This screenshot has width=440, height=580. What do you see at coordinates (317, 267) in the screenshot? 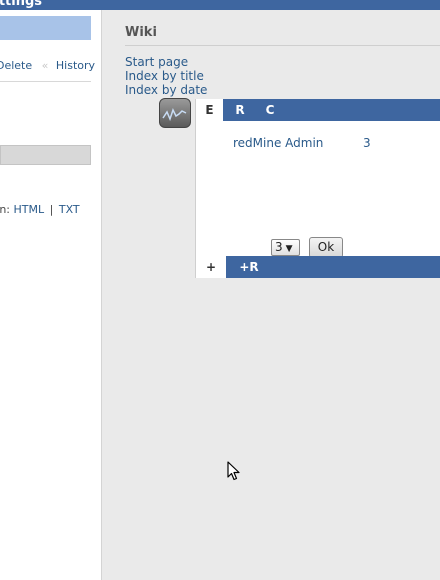
I see `widget-footer-tab-bar: + +R` at bounding box center [317, 267].